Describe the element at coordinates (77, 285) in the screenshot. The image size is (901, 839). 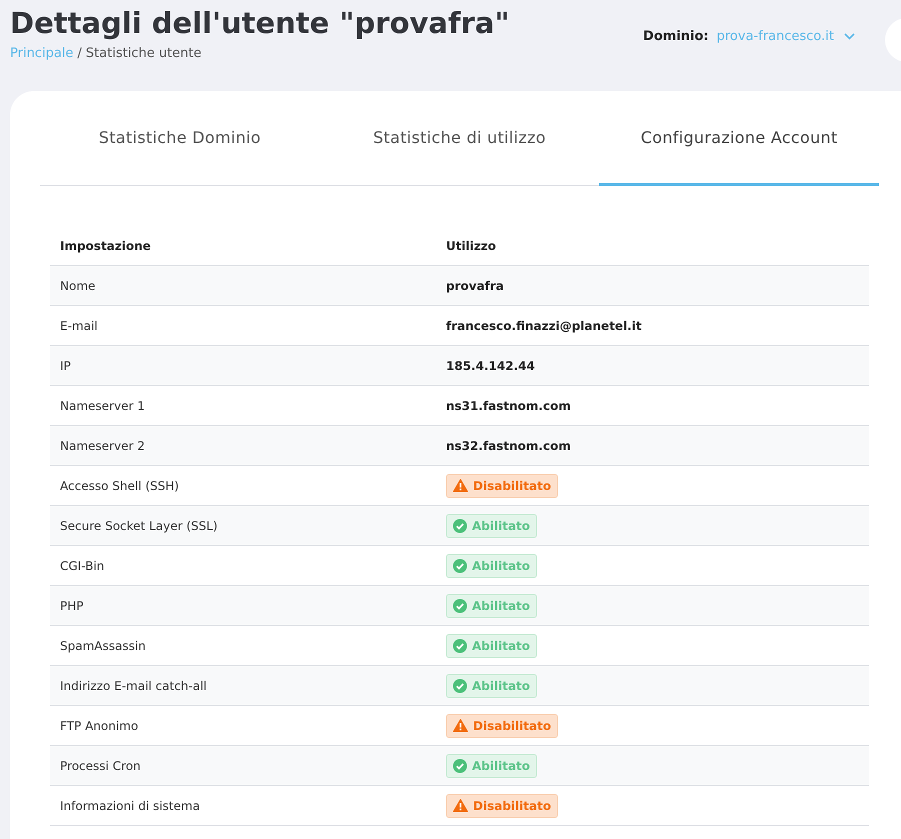
I see `table-cell-text: Nome` at that location.